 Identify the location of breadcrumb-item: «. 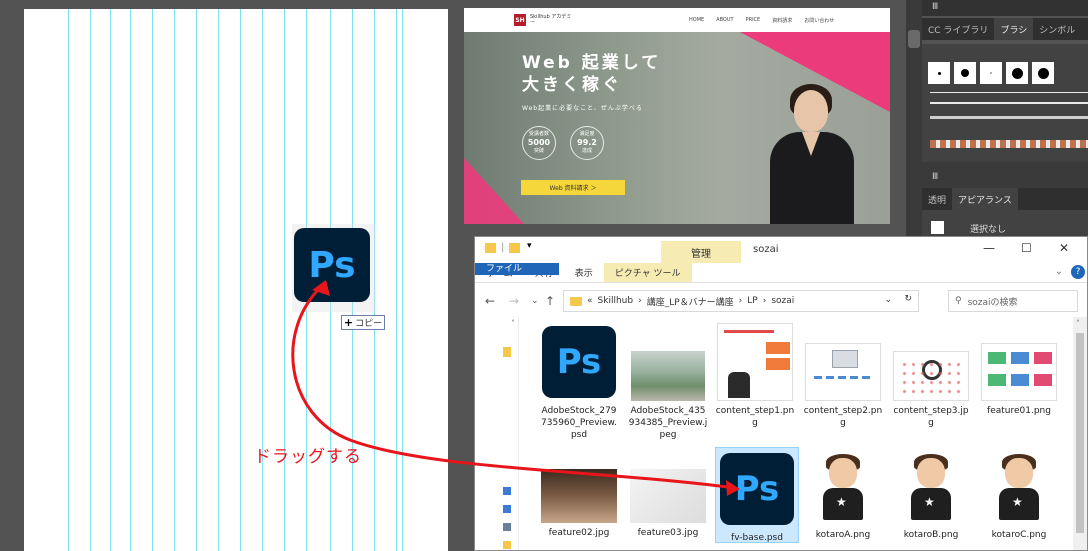
(590, 301).